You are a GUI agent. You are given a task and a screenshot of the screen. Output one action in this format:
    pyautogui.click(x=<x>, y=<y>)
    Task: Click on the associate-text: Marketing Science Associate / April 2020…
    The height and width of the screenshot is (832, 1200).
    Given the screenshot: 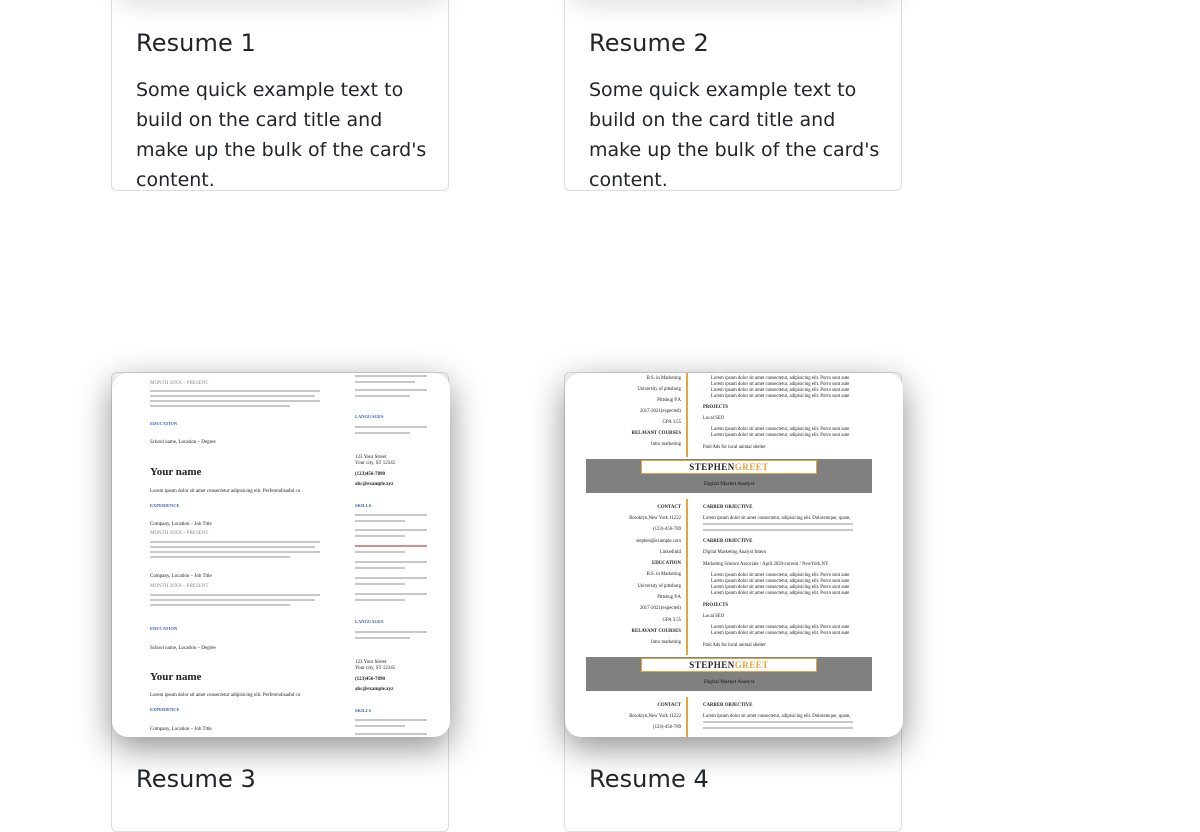 What is the action you would take?
    pyautogui.click(x=766, y=564)
    